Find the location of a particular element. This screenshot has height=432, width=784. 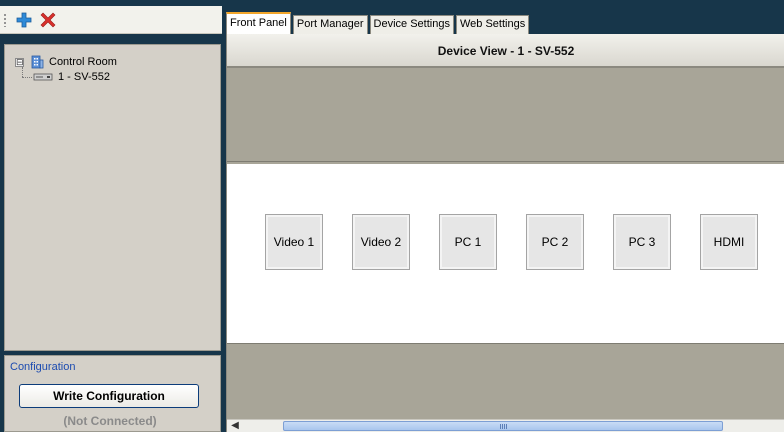

tab-device-settings: Device Settings is located at coordinates (411, 24).